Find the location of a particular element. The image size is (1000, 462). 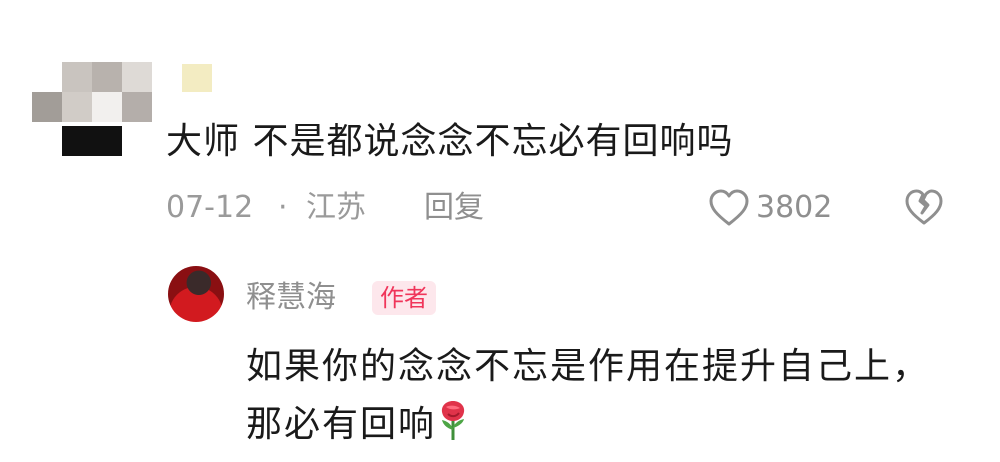

heart-outline-icon is located at coordinates (729, 207).